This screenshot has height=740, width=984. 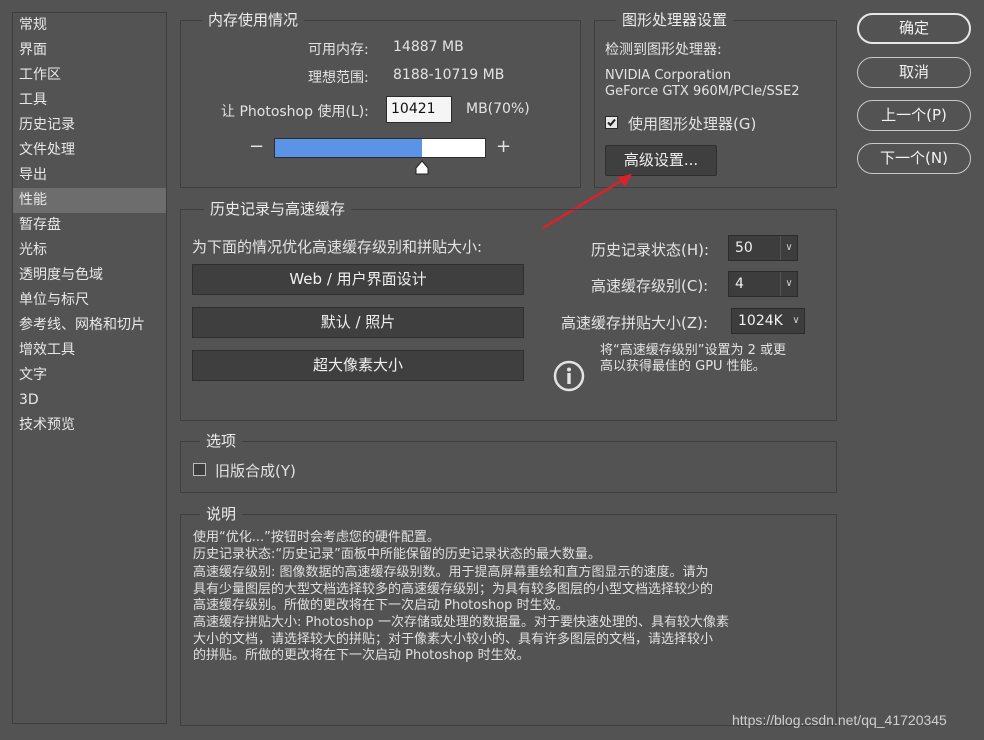 I want to click on sidebar-item-general: 常规, so click(x=89, y=25).